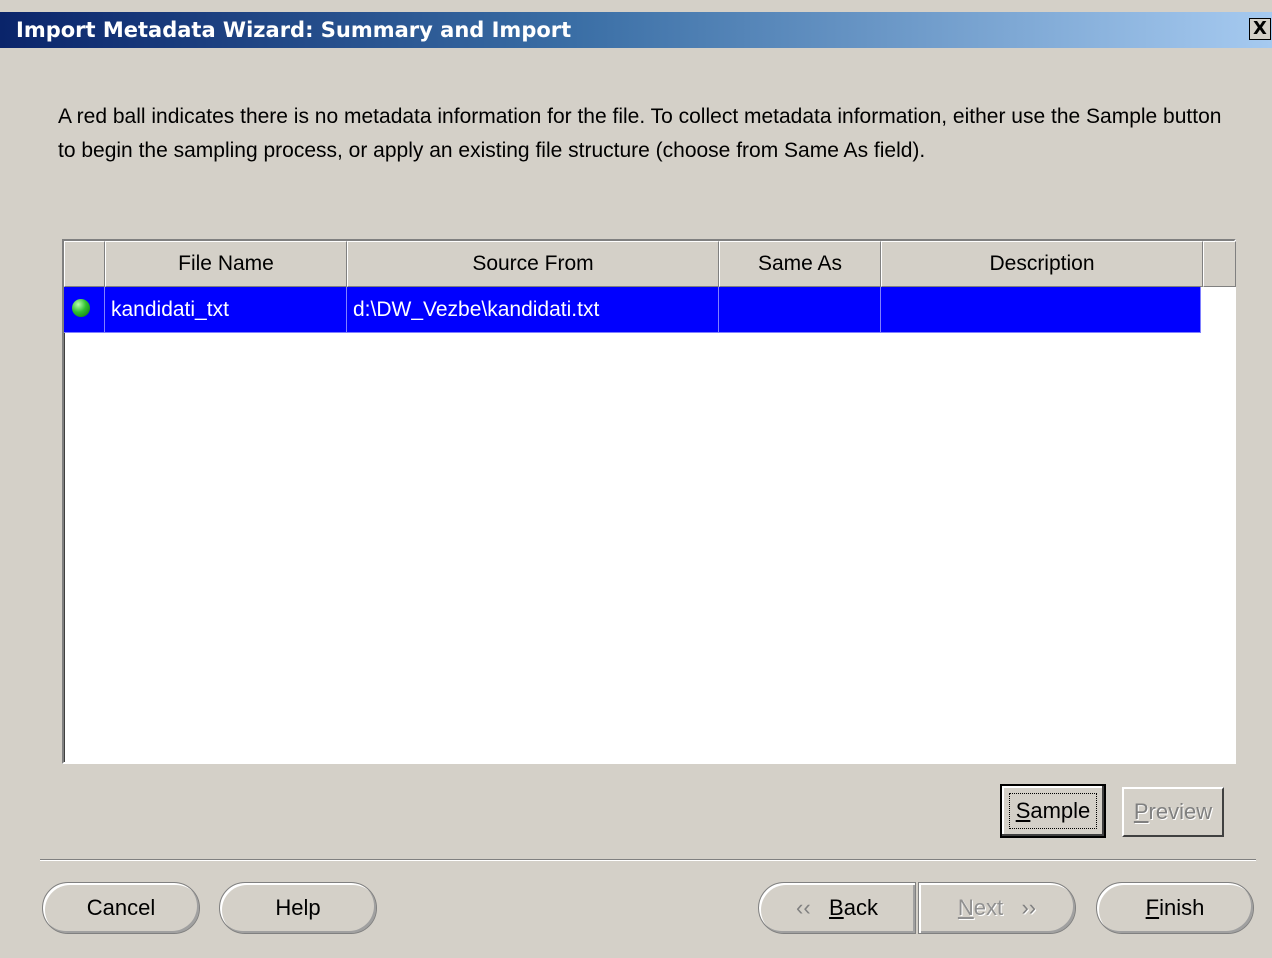 Image resolution: width=1272 pixels, height=958 pixels. I want to click on help-button: Help, so click(298, 908).